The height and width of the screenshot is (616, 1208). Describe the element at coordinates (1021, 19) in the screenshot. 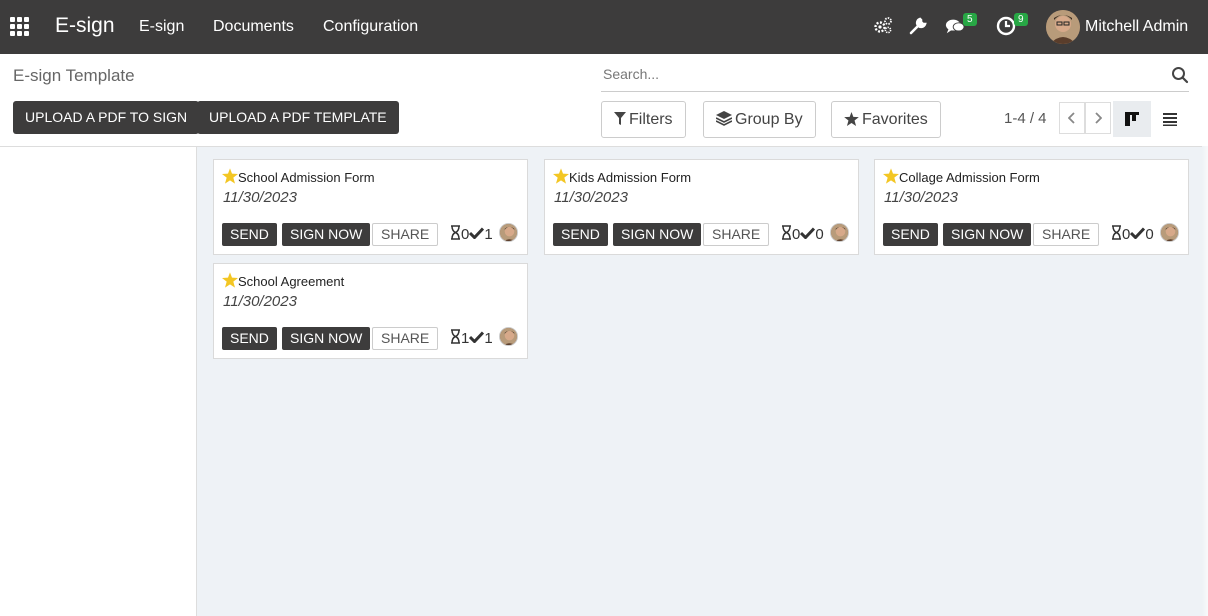

I see `activities-badge: 9` at that location.